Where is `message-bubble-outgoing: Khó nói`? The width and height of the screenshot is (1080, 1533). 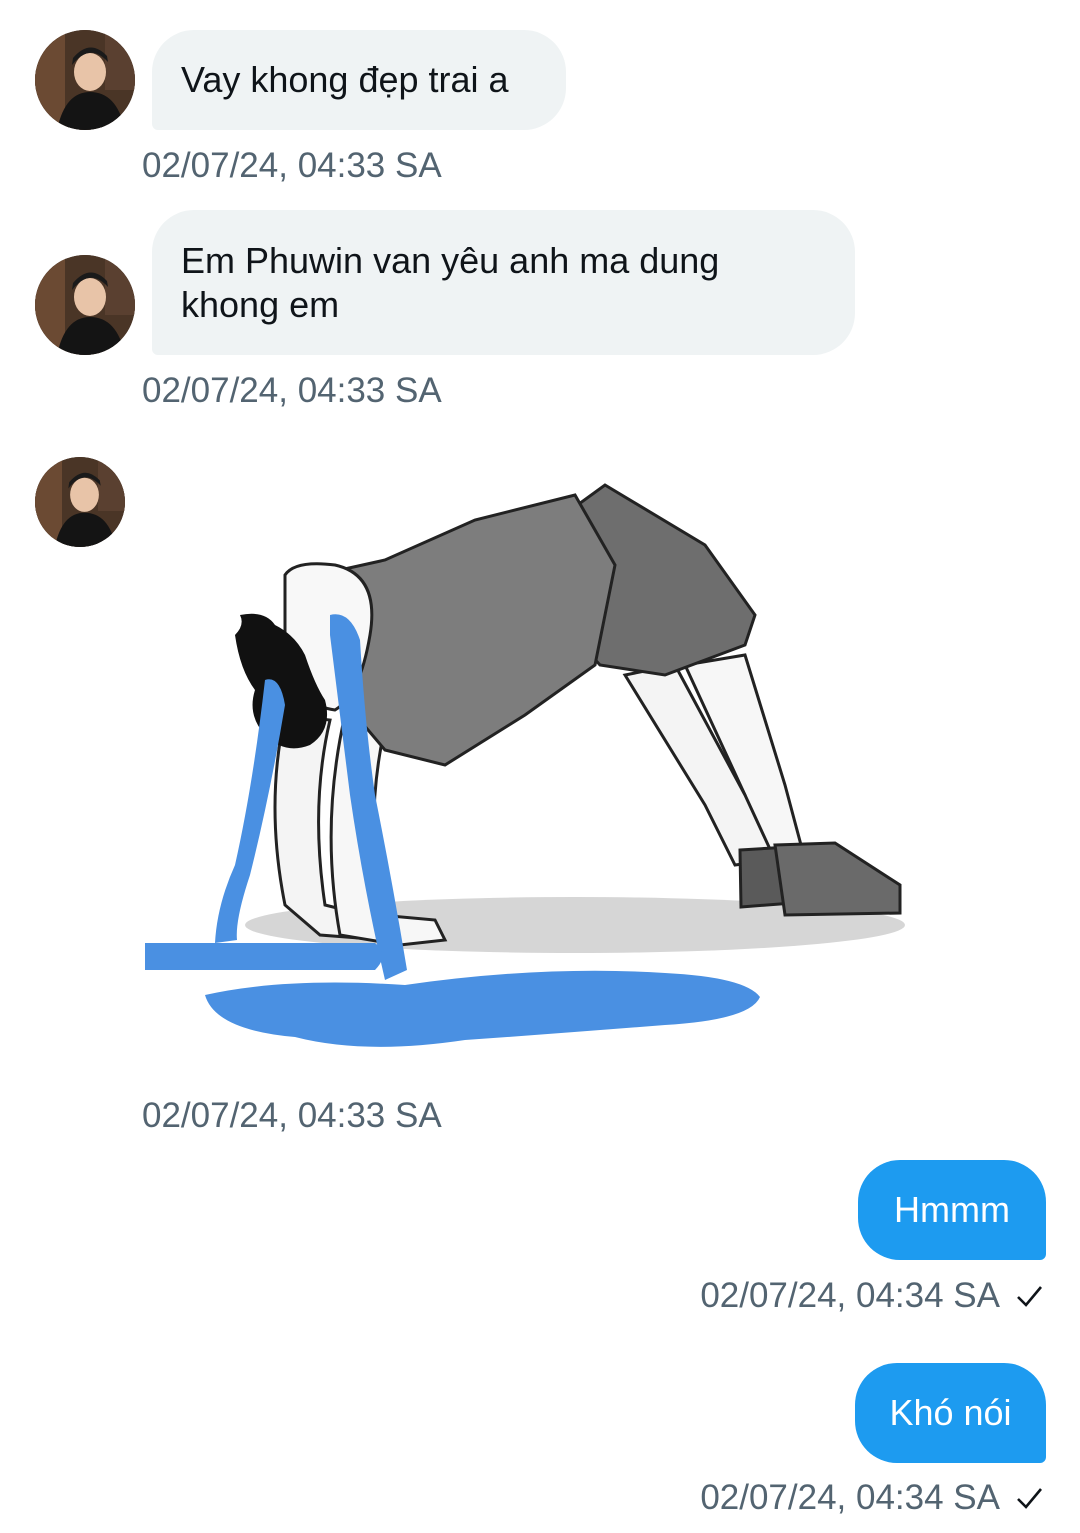
message-bubble-outgoing: Khó nói is located at coordinates (950, 1413).